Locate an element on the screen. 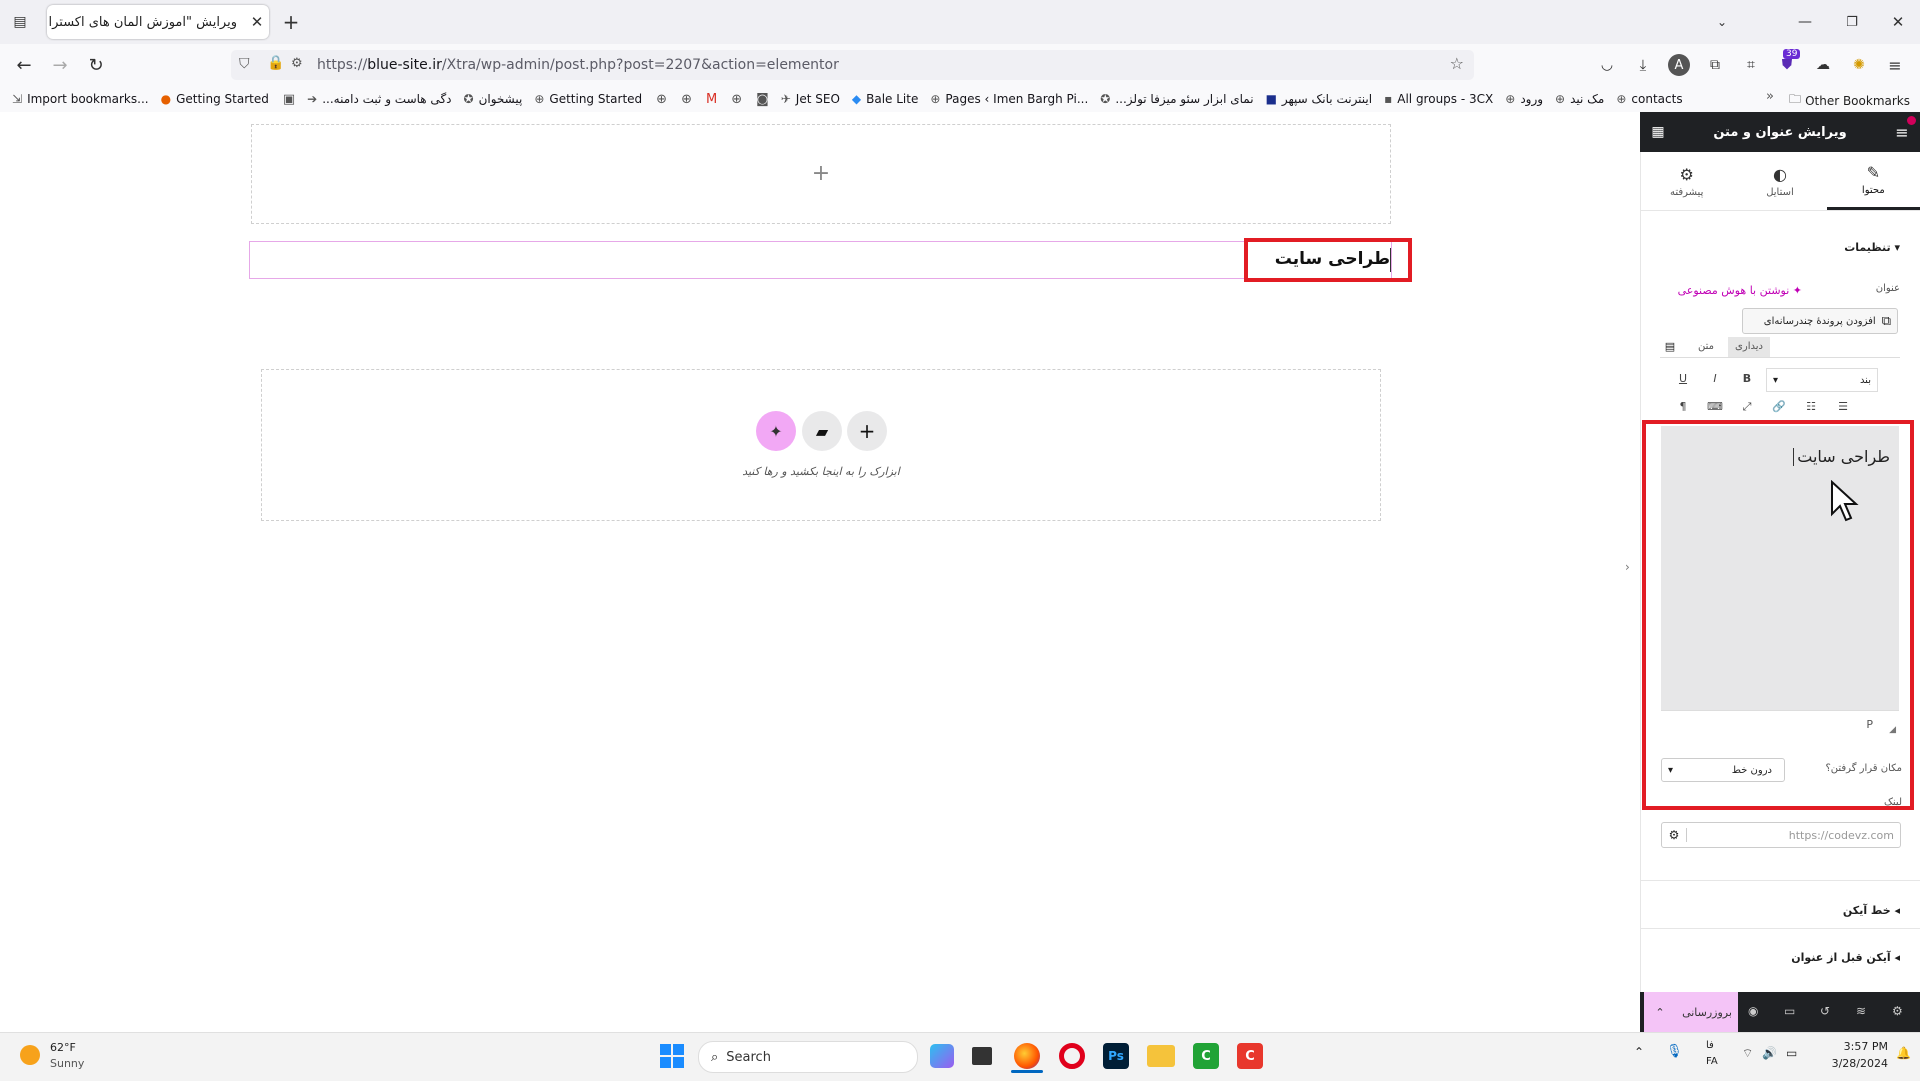  fullscreen-icon: ⤢ is located at coordinates (1747, 407).